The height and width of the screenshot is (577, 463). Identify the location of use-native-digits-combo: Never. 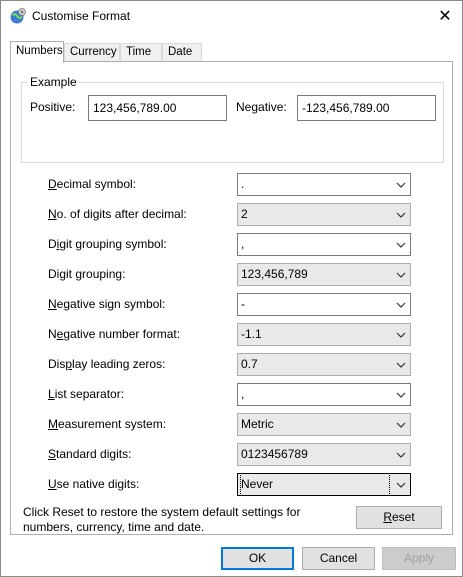
(324, 484).